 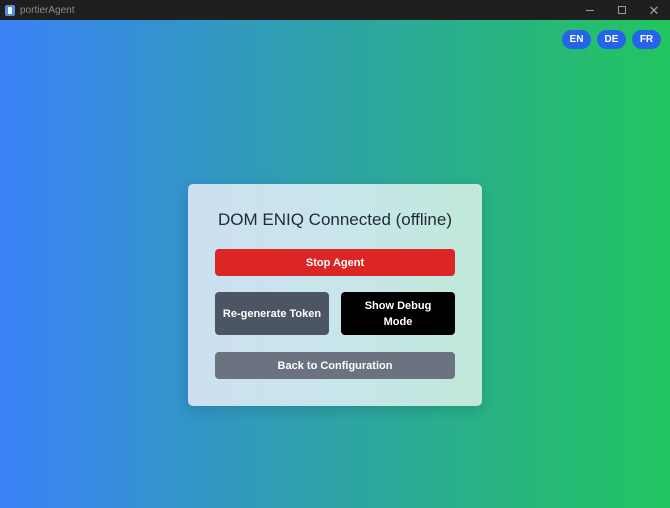 What do you see at coordinates (335, 10) in the screenshot?
I see `window-titlebar: portierAgent ✕` at bounding box center [335, 10].